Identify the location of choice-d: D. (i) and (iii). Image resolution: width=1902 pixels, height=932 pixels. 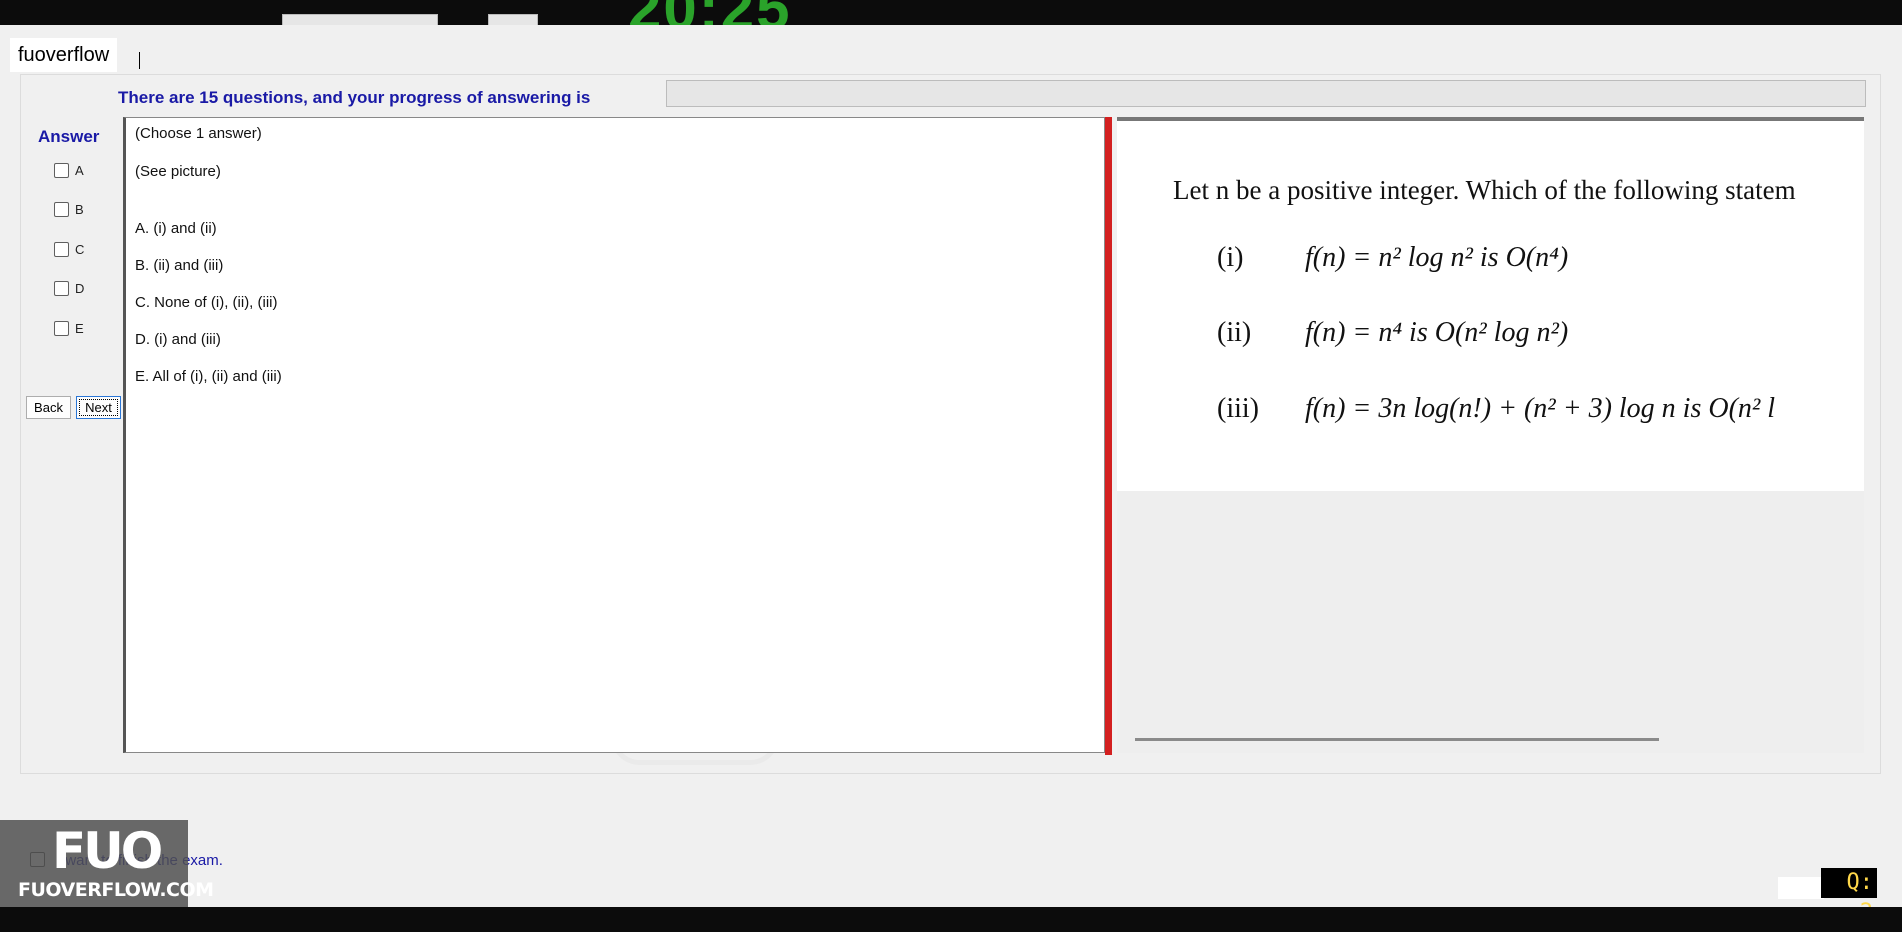
(178, 339).